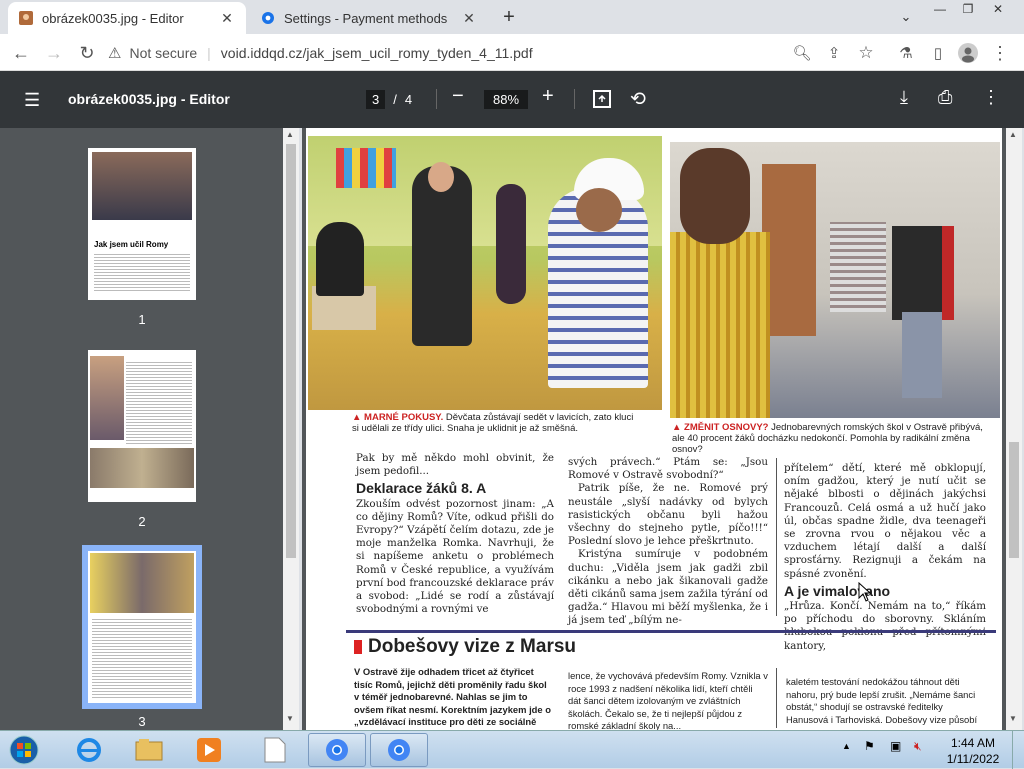  What do you see at coordinates (442, 256) in the screenshot?
I see `teacher` at bounding box center [442, 256].